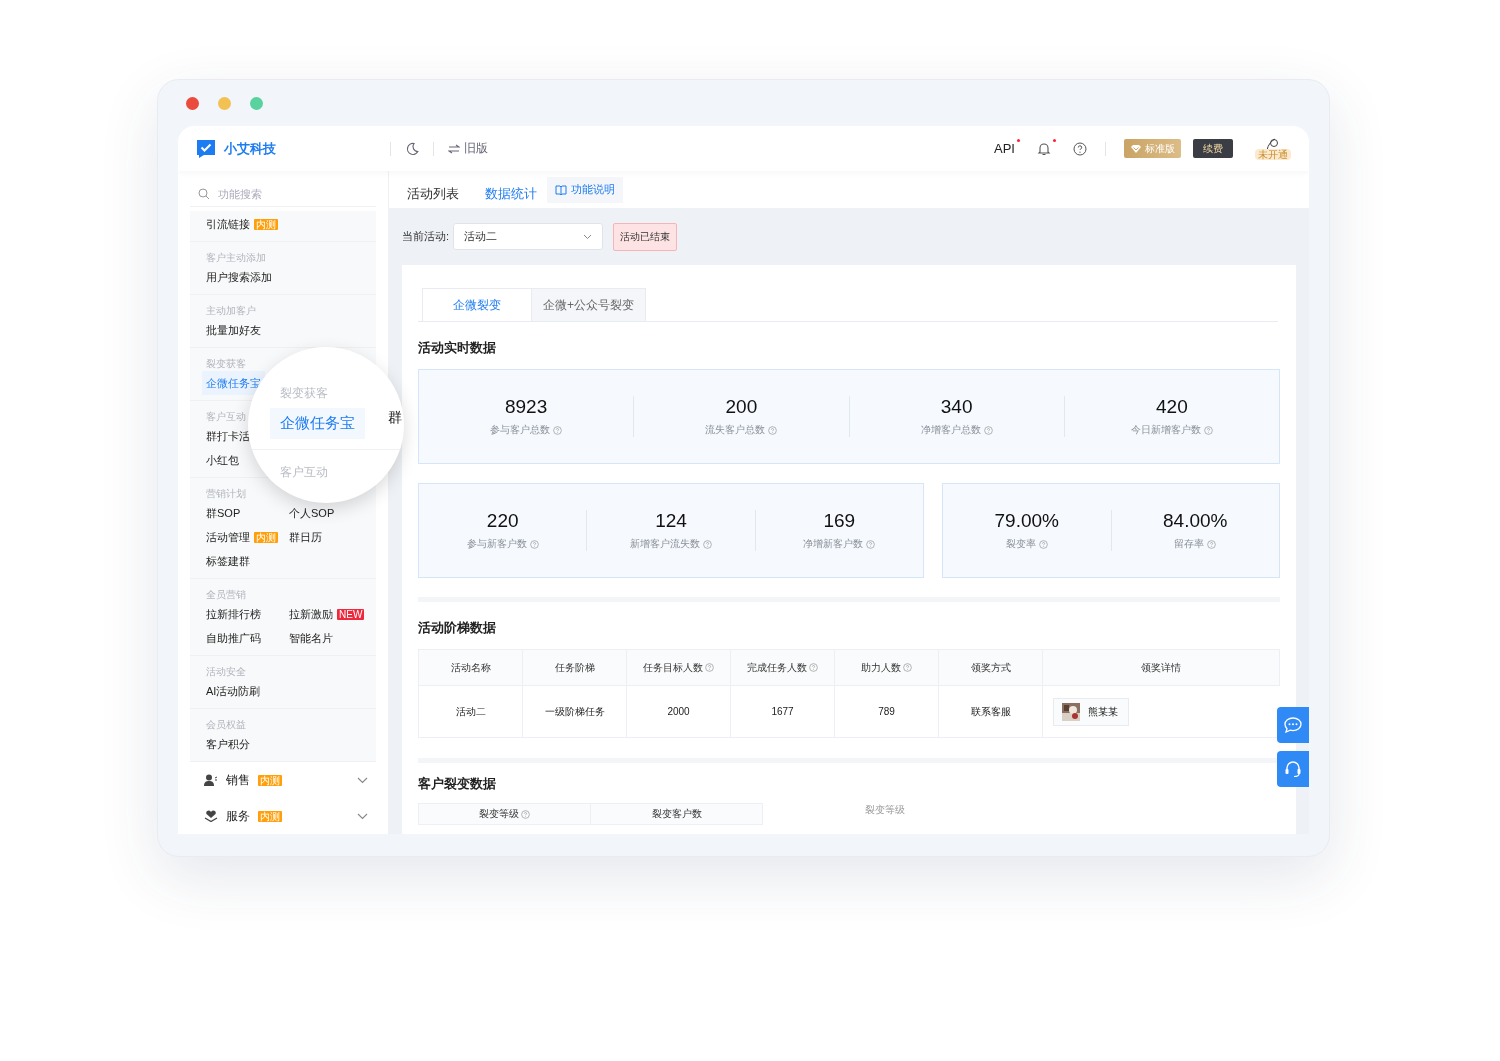 This screenshot has width=1500, height=1061. I want to click on table-cell: 1677, so click(783, 712).